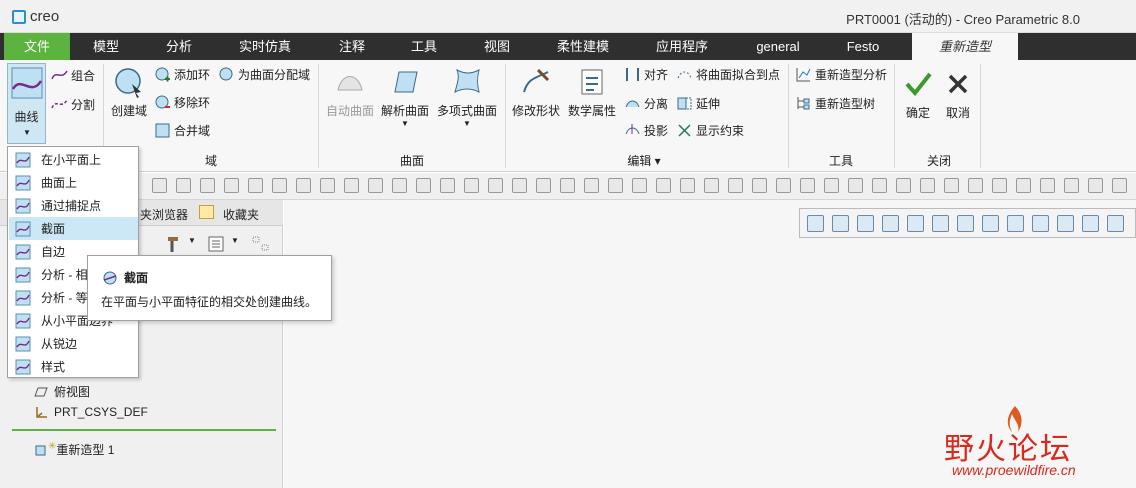 This screenshot has width=1136, height=488. Describe the element at coordinates (835, 103) in the screenshot. I see `remodel-tree-button: 重新造型树` at that location.